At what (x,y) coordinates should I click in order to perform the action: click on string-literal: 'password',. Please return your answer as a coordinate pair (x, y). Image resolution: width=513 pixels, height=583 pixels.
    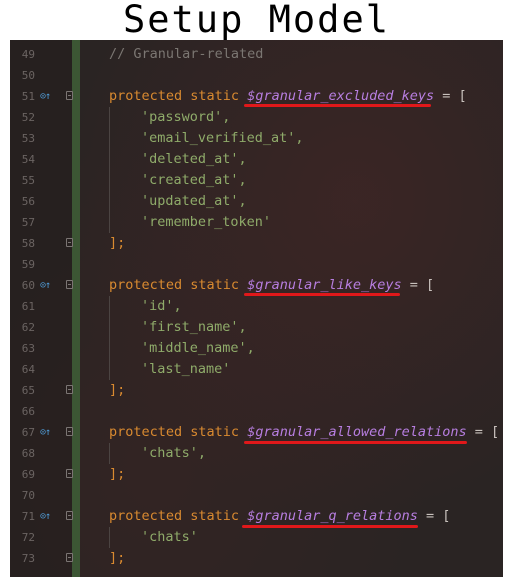
    Looking at the image, I should click on (186, 117).